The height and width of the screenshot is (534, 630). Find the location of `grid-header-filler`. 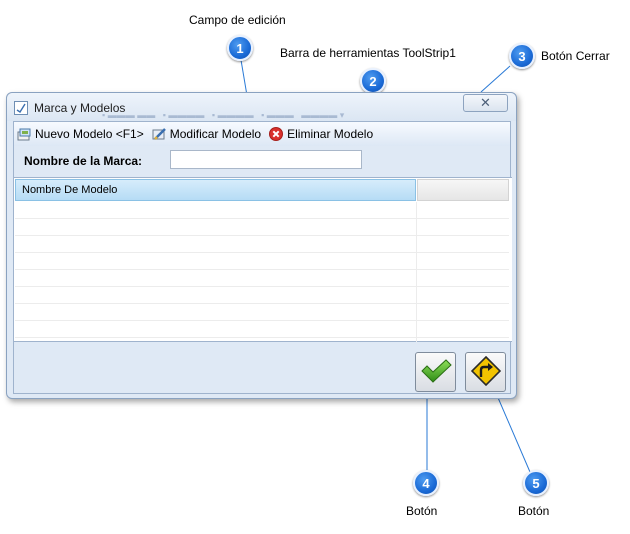

grid-header-filler is located at coordinates (463, 190).